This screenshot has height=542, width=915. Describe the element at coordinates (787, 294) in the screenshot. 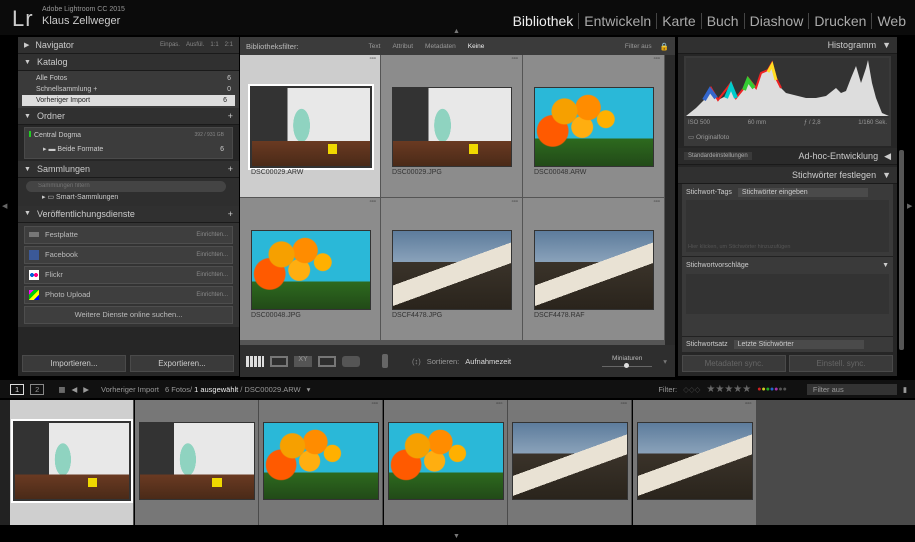

I see `keyword-suggestions-grid` at that location.